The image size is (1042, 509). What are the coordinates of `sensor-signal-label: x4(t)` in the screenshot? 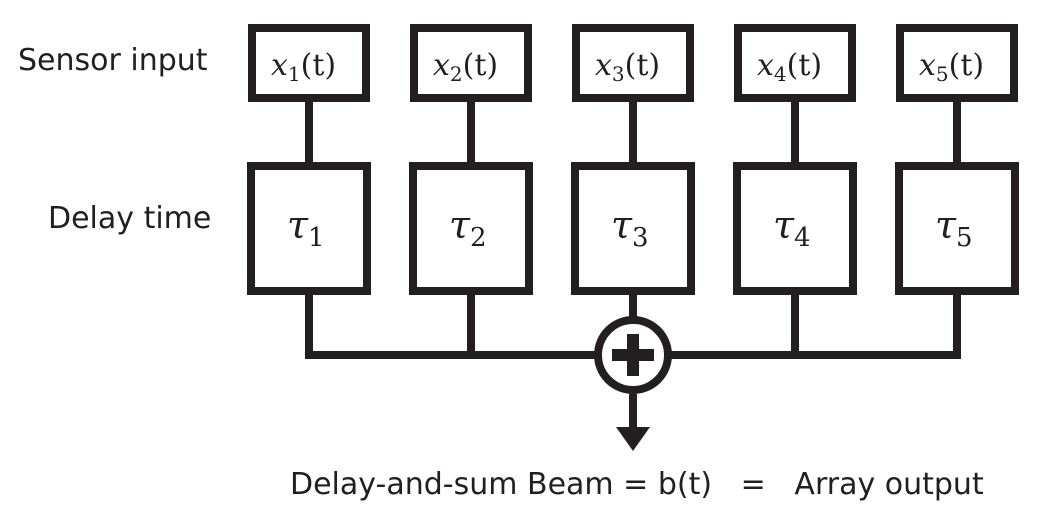 It's located at (789, 67).